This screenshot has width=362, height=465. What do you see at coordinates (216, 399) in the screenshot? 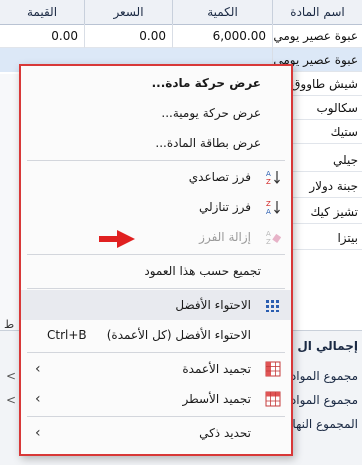
I see `menu-item-label: تجميد الأسطر` at bounding box center [216, 399].